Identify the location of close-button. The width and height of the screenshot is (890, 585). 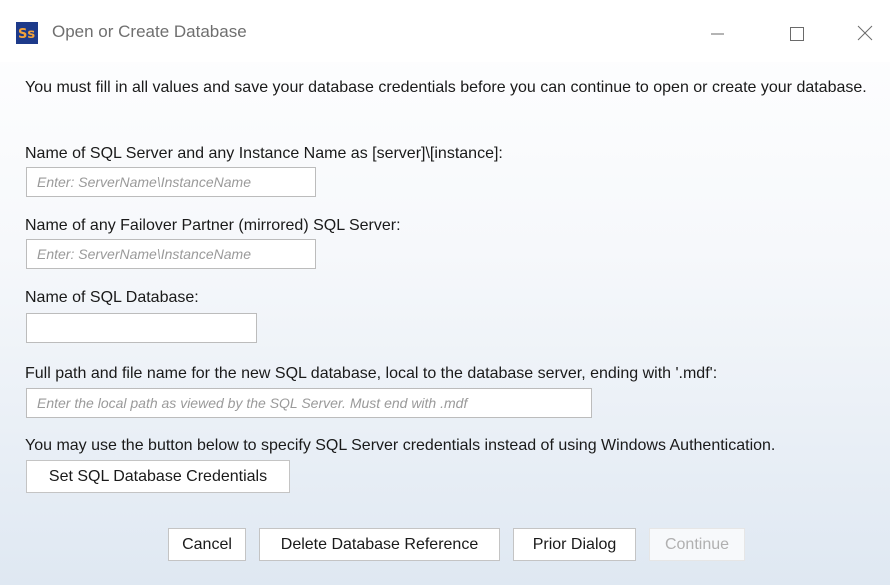
(865, 33).